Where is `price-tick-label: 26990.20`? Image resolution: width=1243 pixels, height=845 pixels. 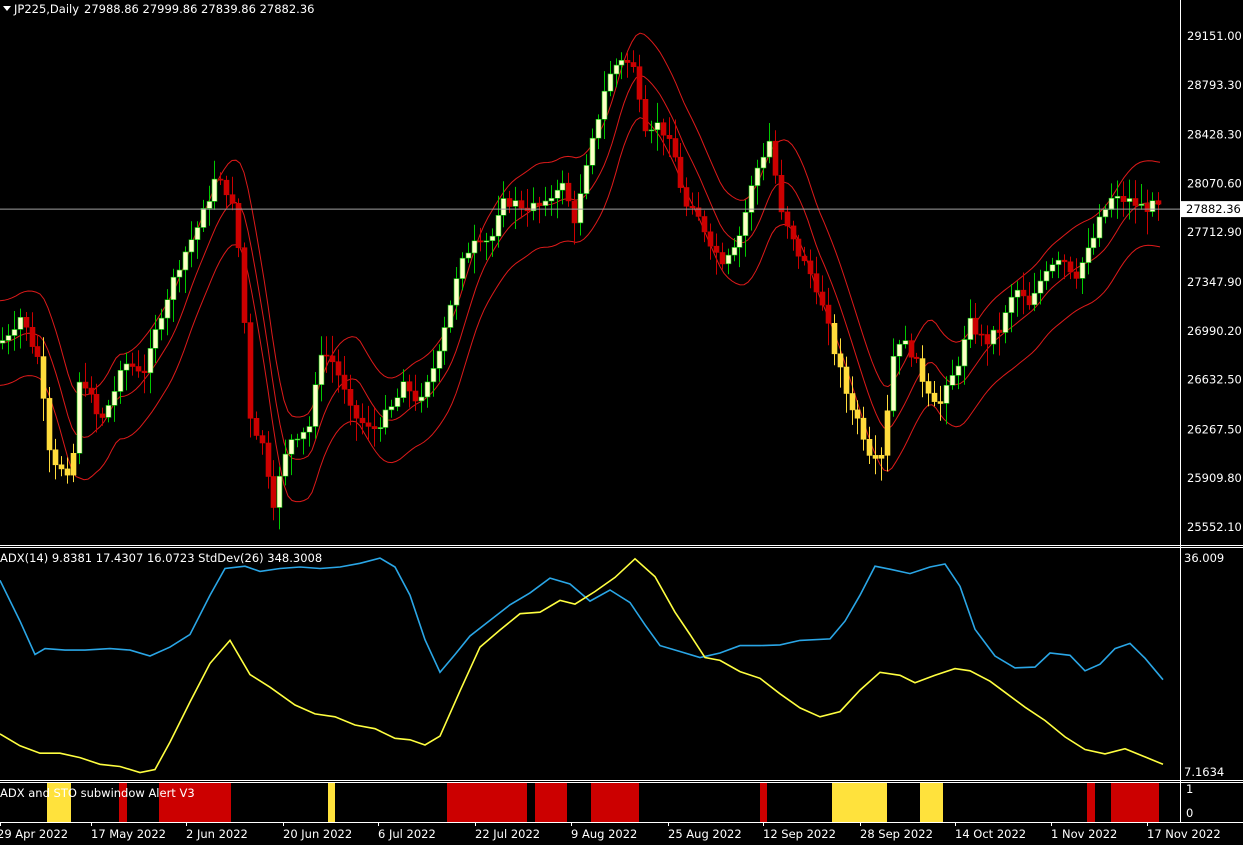 price-tick-label: 26990.20 is located at coordinates (1214, 331).